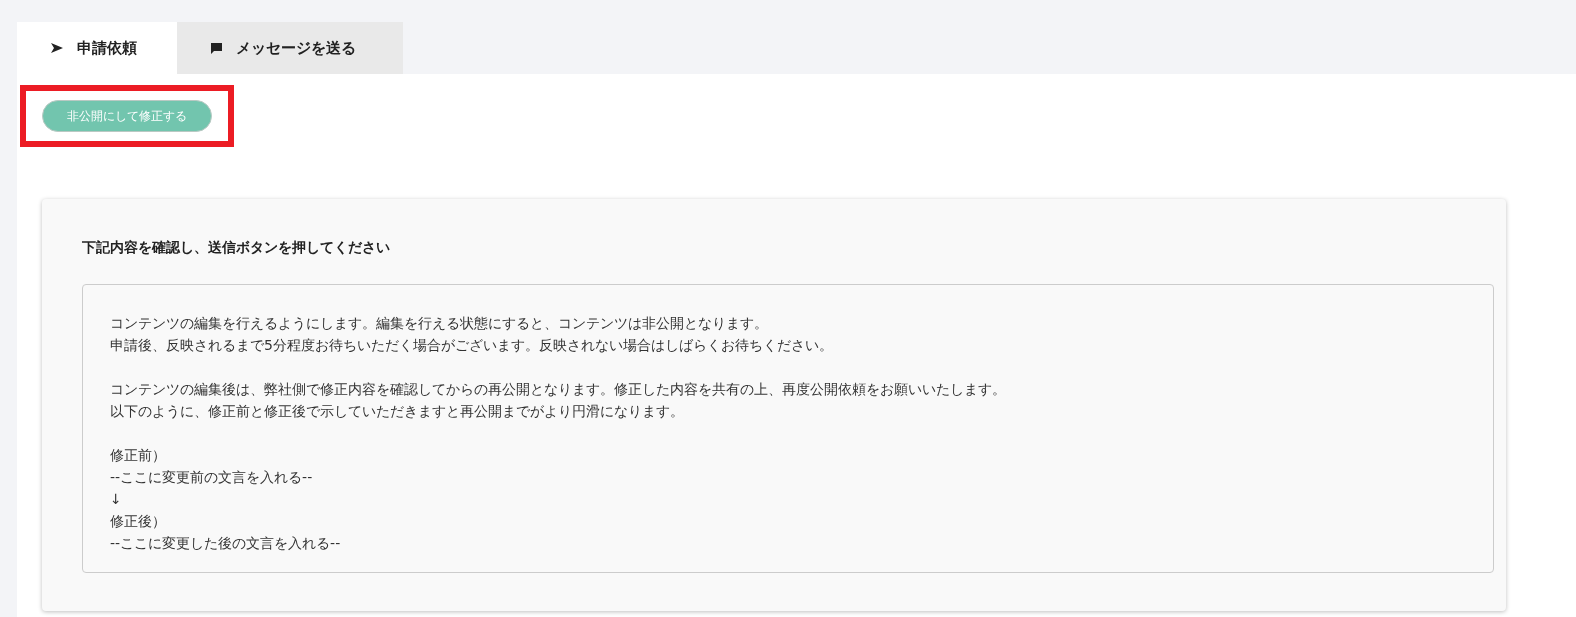 The width and height of the screenshot is (1576, 617). I want to click on notice-line: 以下のように、修正前と修正後で示していただきますと再公開までがより円滑になります。, so click(397, 411).